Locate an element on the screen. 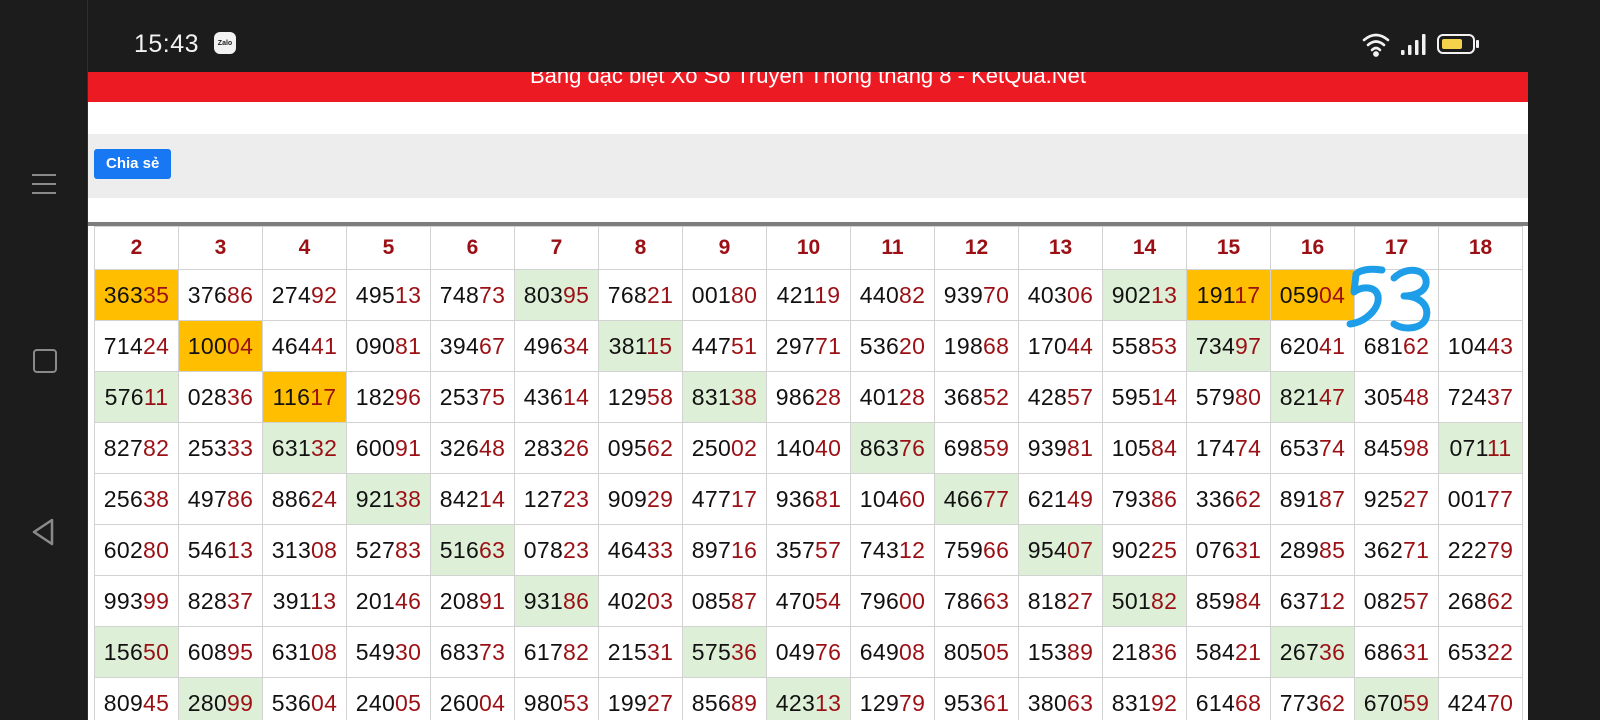 The height and width of the screenshot is (720, 1600). menu-icon is located at coordinates (44, 188).